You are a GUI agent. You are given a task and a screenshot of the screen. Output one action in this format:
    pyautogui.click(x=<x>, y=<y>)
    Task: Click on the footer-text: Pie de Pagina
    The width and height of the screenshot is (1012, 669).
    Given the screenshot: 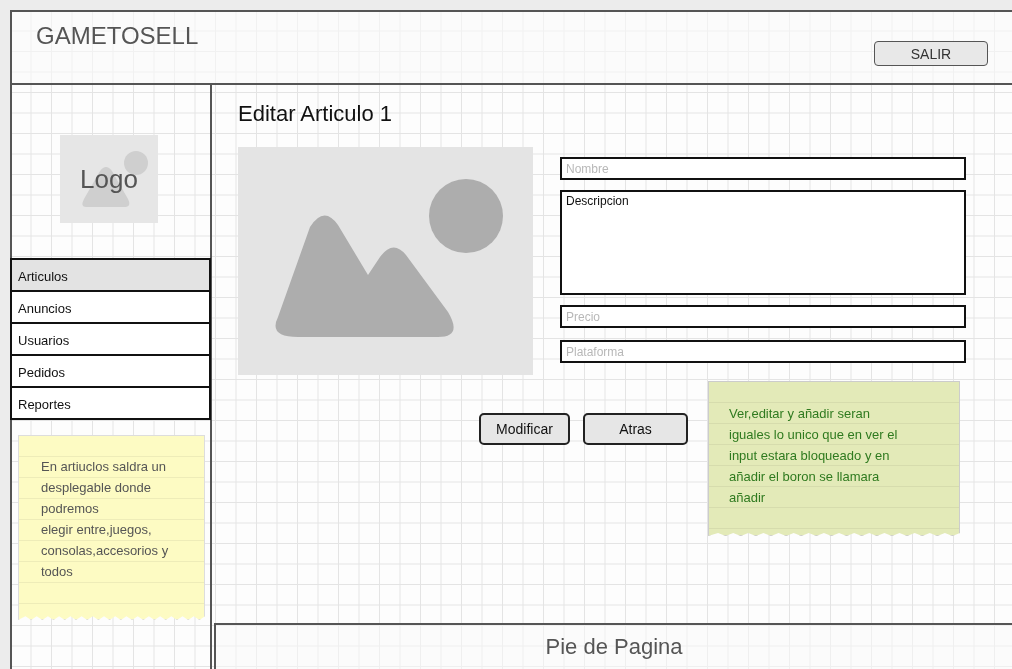 What is the action you would take?
    pyautogui.click(x=614, y=647)
    